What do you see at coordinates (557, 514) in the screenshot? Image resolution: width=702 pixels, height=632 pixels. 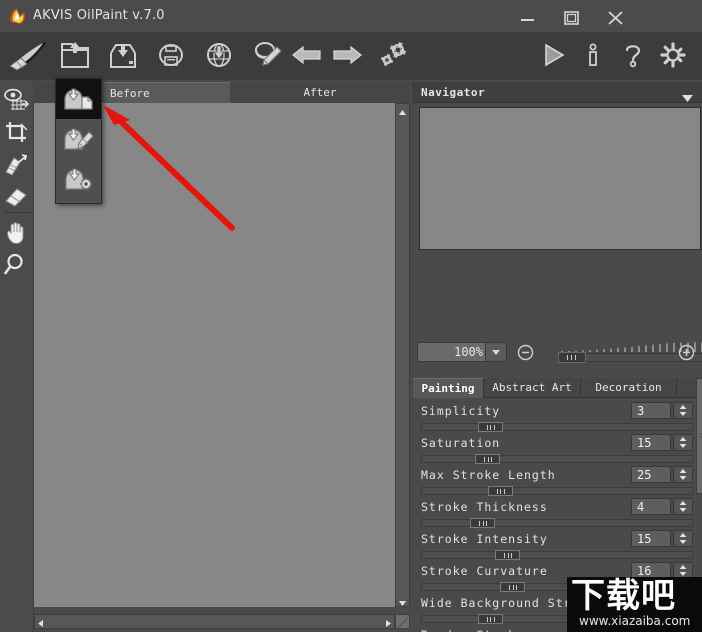 I see `parameter-row: Stroke Thickness 4` at bounding box center [557, 514].